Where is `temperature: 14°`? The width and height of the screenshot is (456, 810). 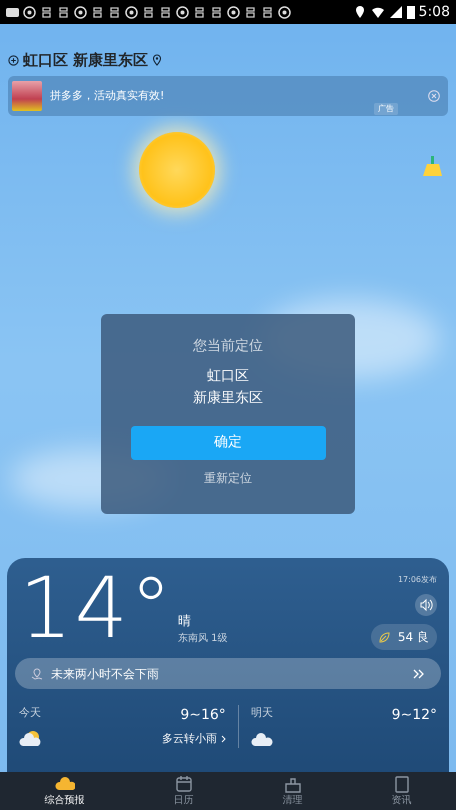 temperature: 14° is located at coordinates (96, 608).